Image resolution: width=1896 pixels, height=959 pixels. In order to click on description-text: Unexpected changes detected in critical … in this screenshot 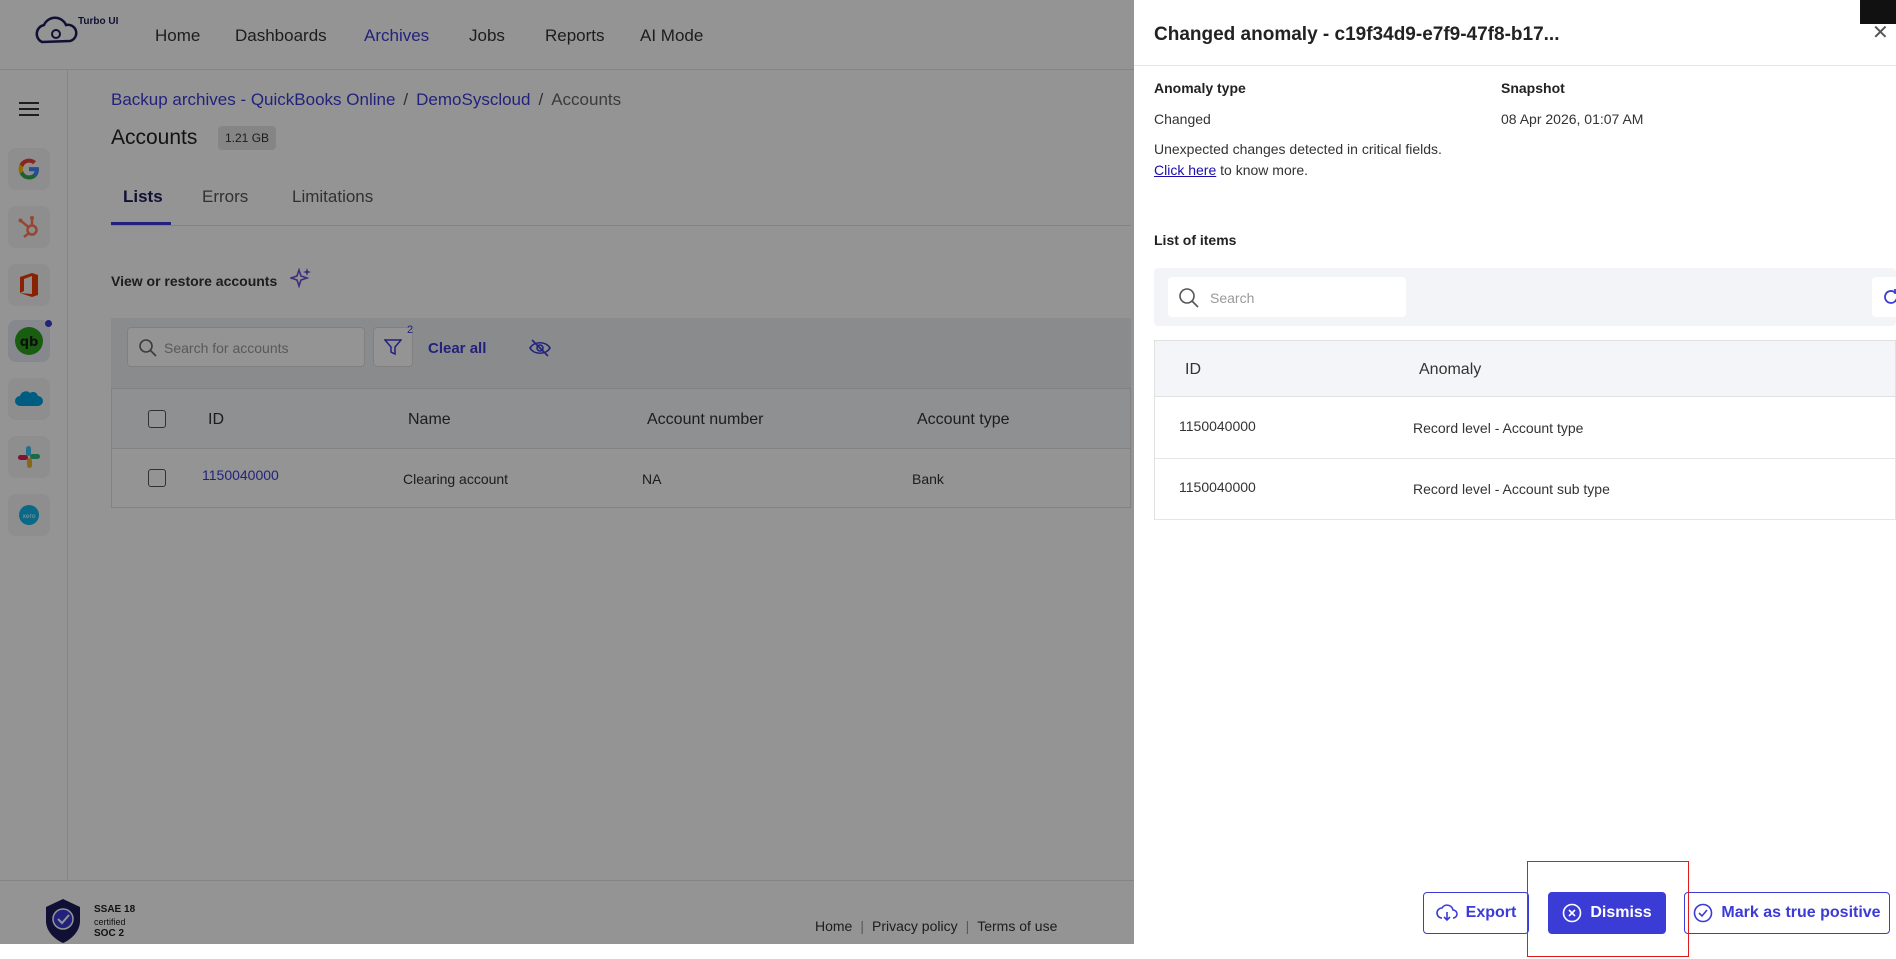, I will do `click(1298, 149)`.